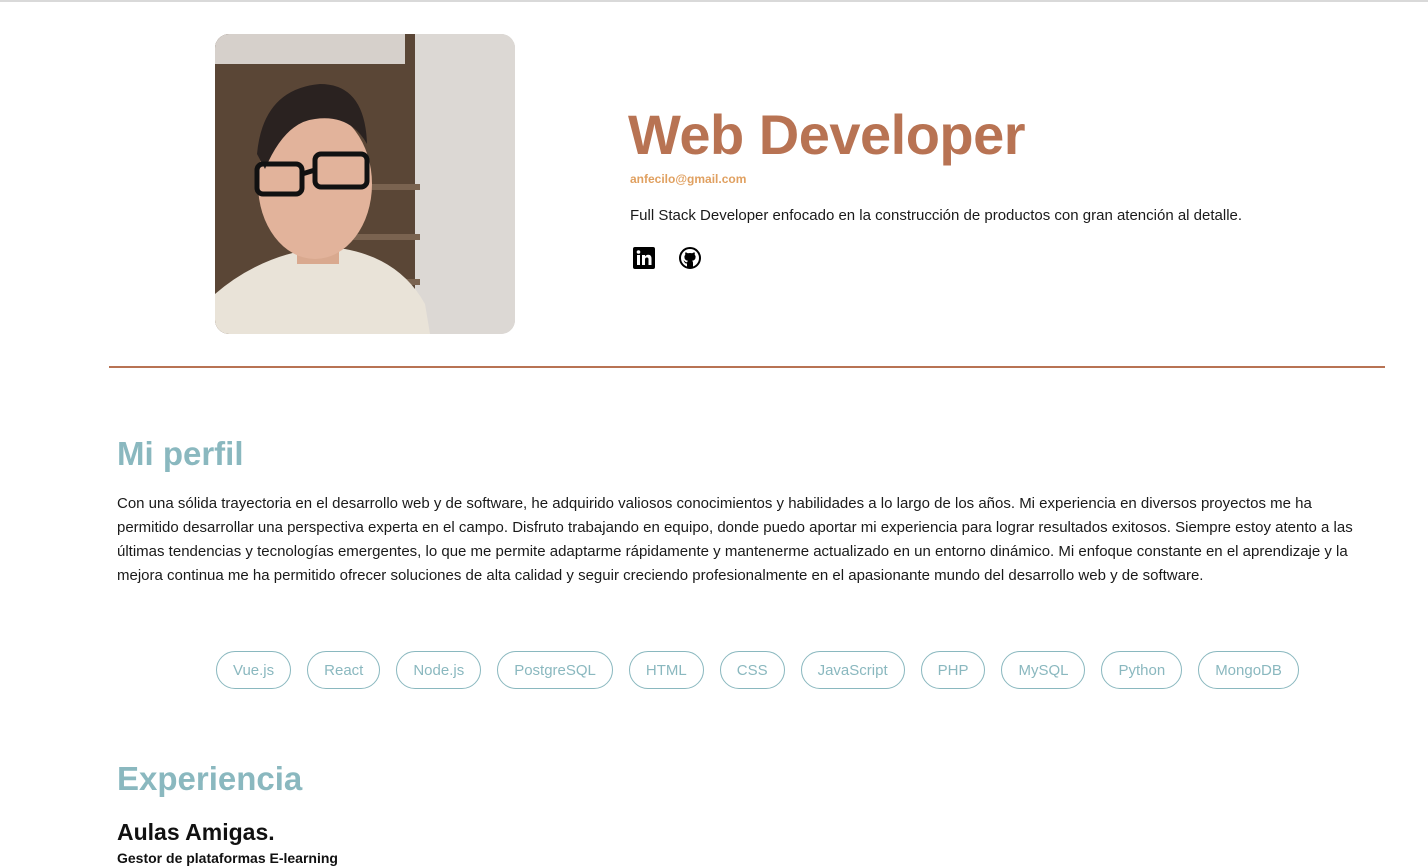 The height and width of the screenshot is (866, 1428). What do you see at coordinates (752, 670) in the screenshot?
I see `skill-tag: CSS` at bounding box center [752, 670].